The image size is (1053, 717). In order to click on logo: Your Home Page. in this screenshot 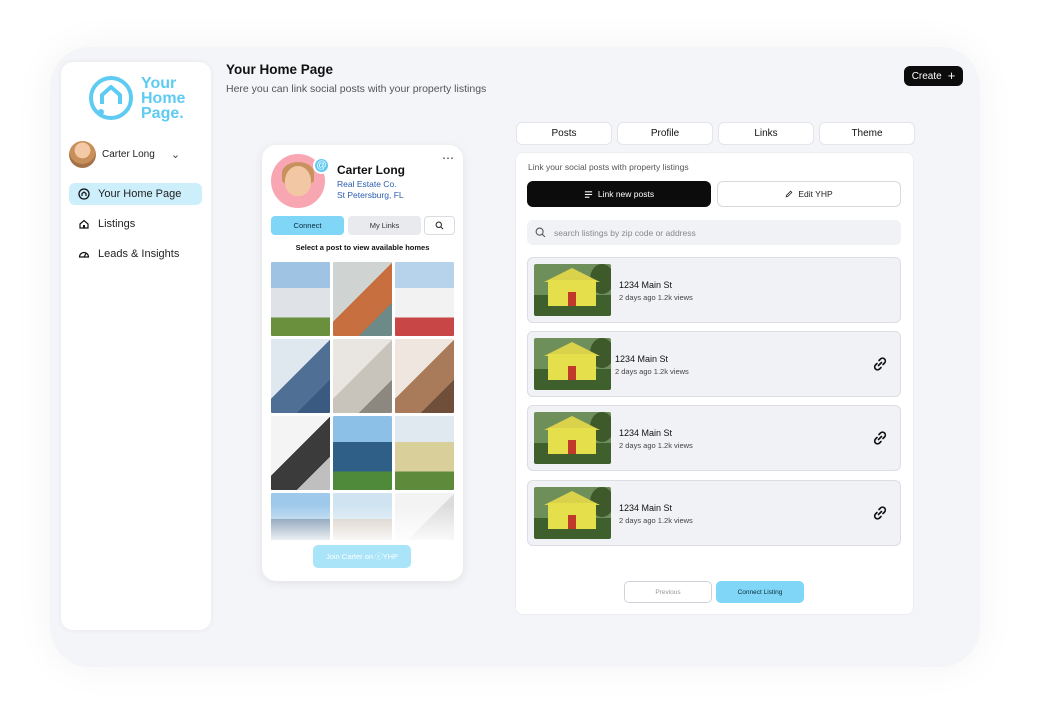, I will do `click(136, 98)`.